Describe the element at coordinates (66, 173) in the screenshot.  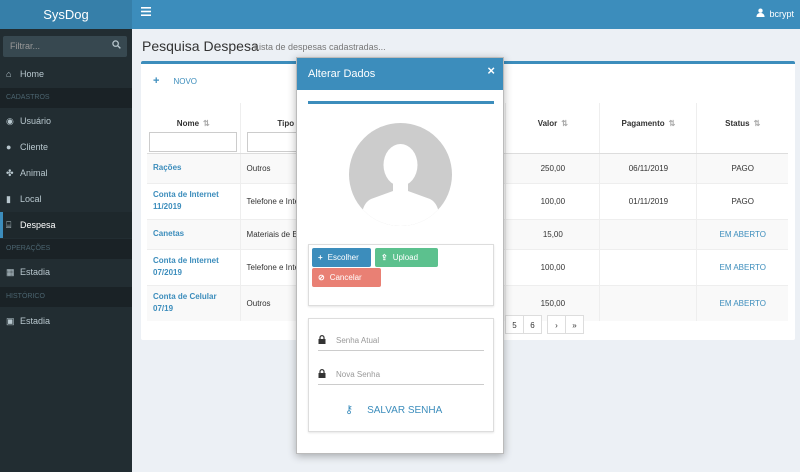
I see `sidebar-item-animal: ✤ Animal` at that location.